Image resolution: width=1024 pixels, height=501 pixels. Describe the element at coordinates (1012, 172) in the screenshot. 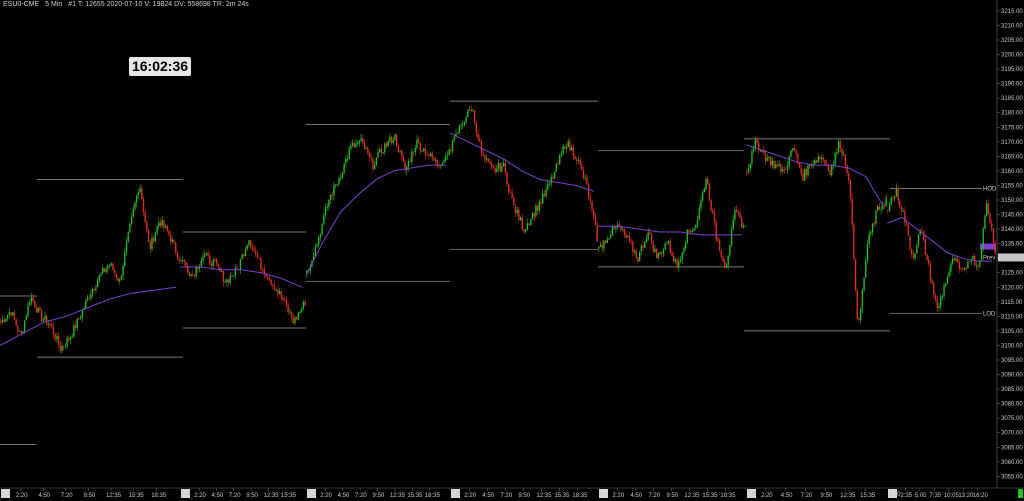

I see `price-tick-label: 3160.00` at that location.